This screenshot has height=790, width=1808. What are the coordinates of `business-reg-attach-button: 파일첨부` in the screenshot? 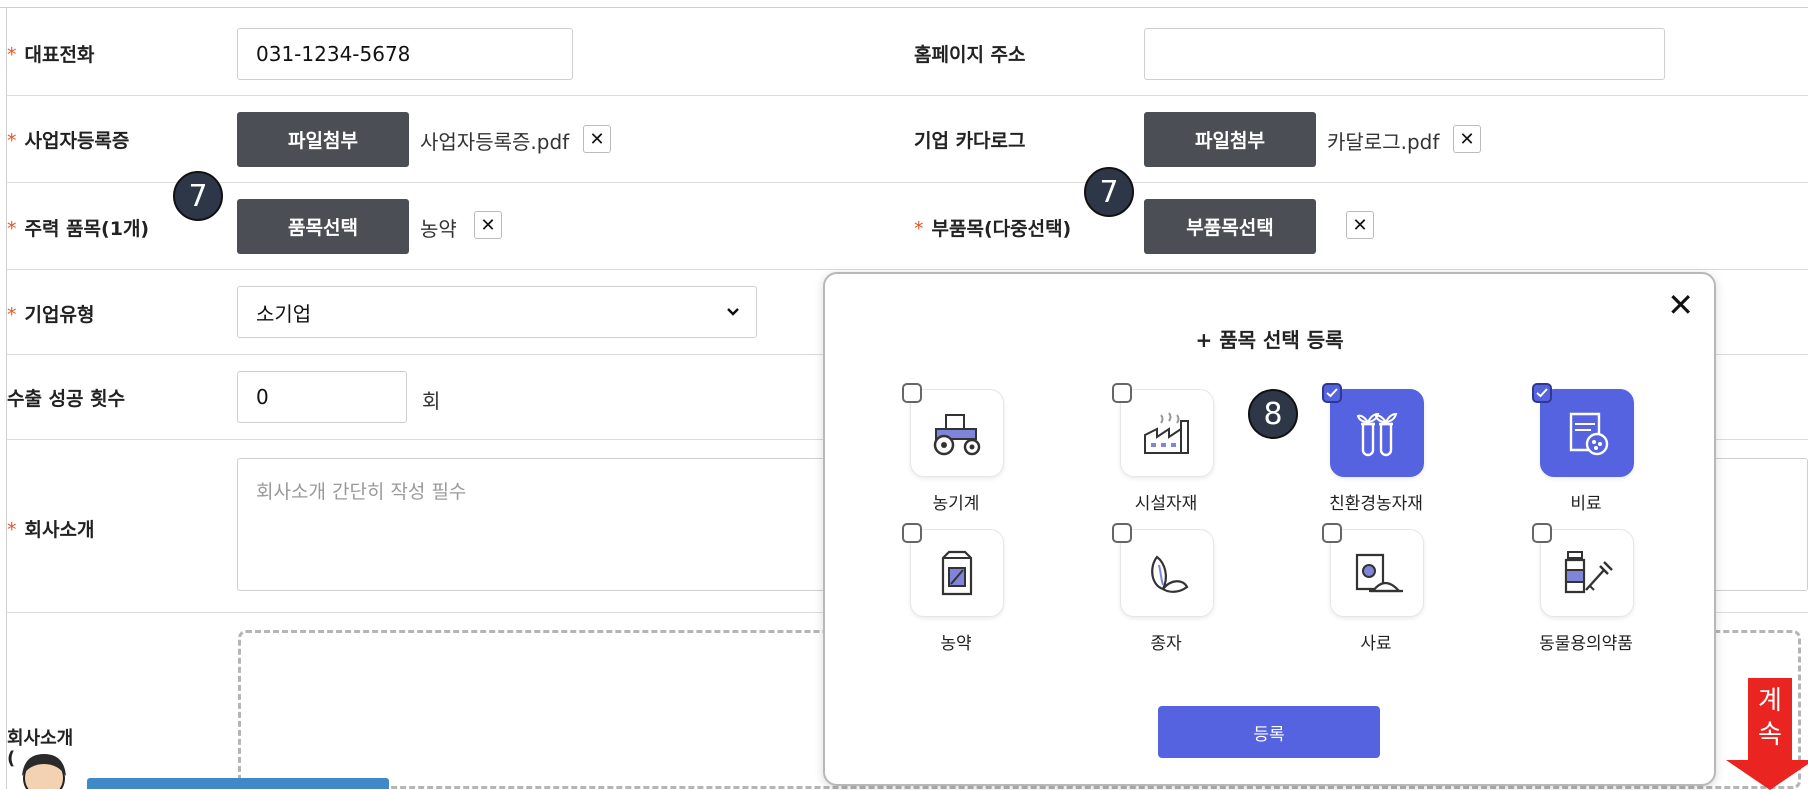 It's located at (323, 139).